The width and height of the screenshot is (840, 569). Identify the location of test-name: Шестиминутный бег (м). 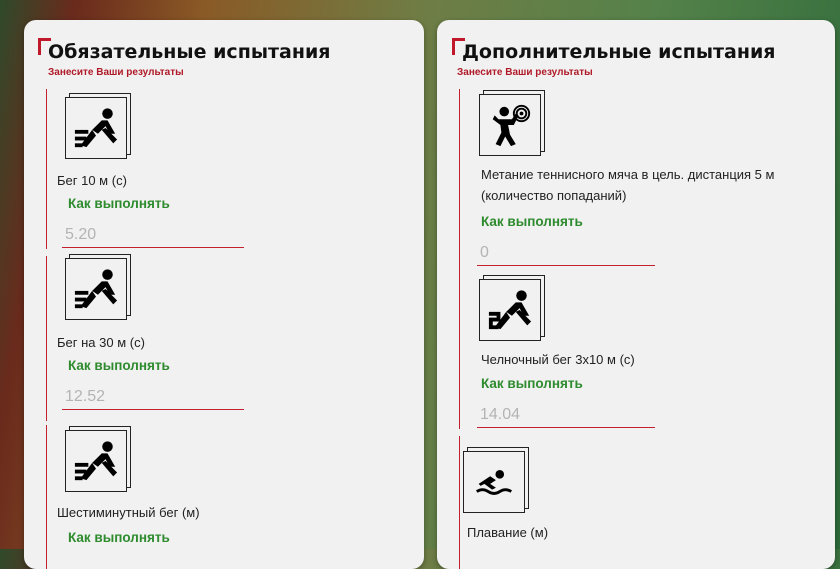
(128, 512).